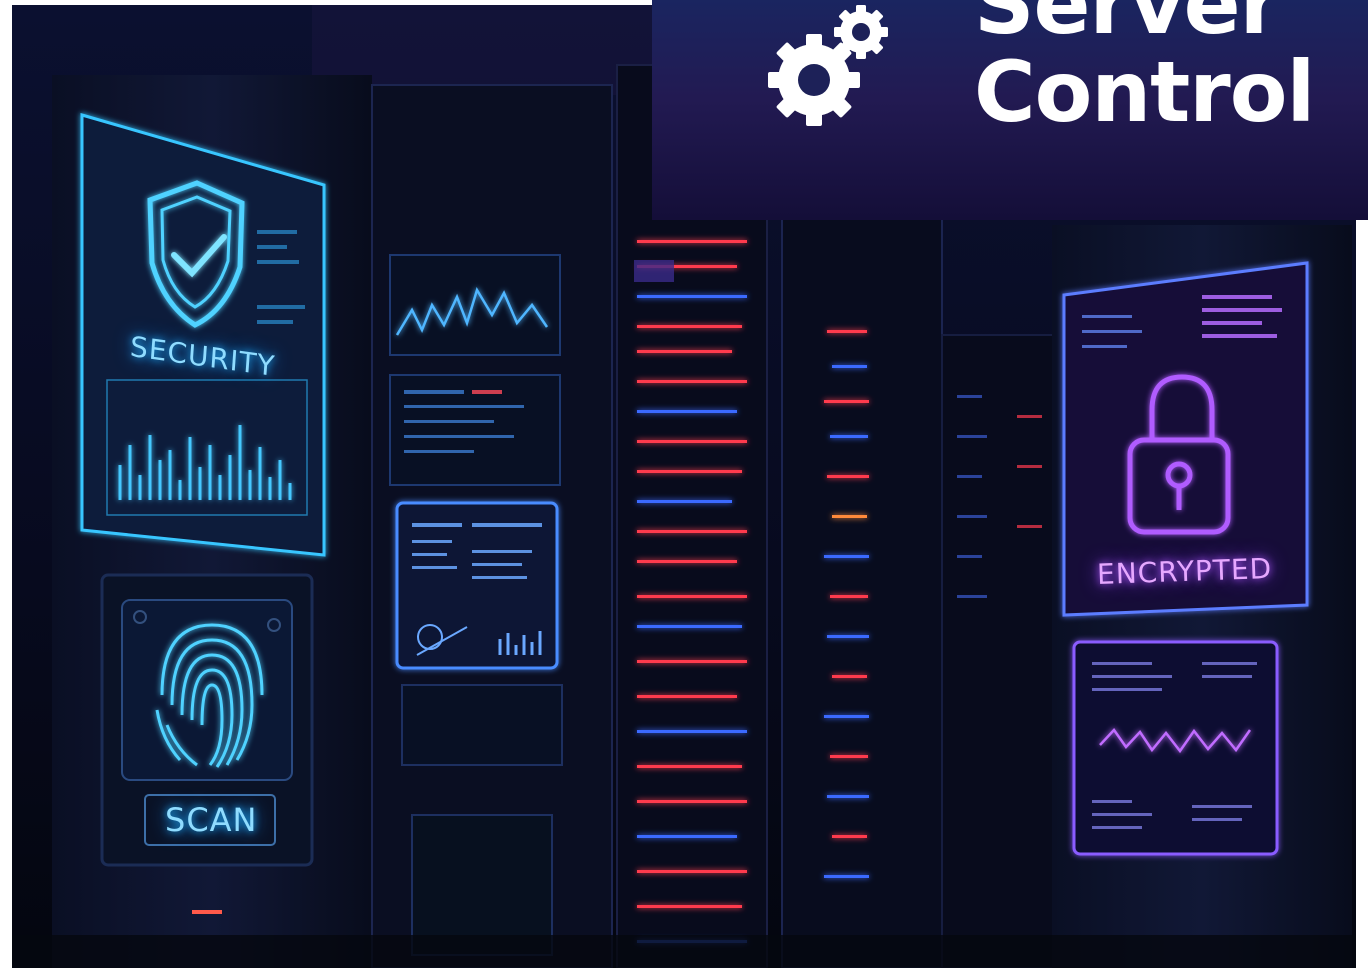 This screenshot has height=971, width=1368. I want to click on title-banner: Server Control, so click(1010, 110).